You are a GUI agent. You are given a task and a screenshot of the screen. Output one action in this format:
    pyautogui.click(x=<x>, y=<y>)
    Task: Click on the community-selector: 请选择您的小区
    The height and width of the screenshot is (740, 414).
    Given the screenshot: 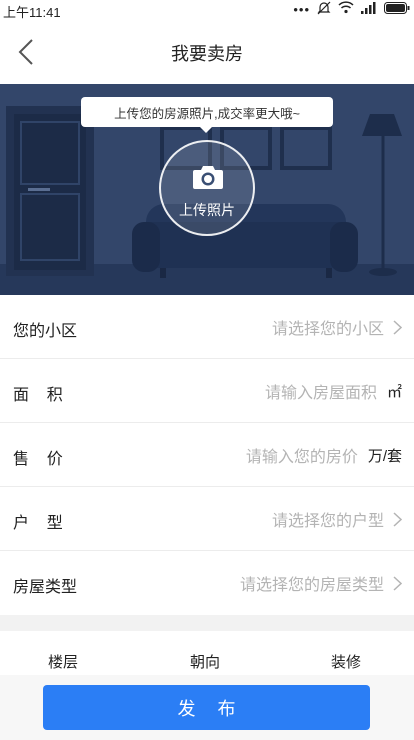 What is the action you would take?
    pyautogui.click(x=337, y=327)
    